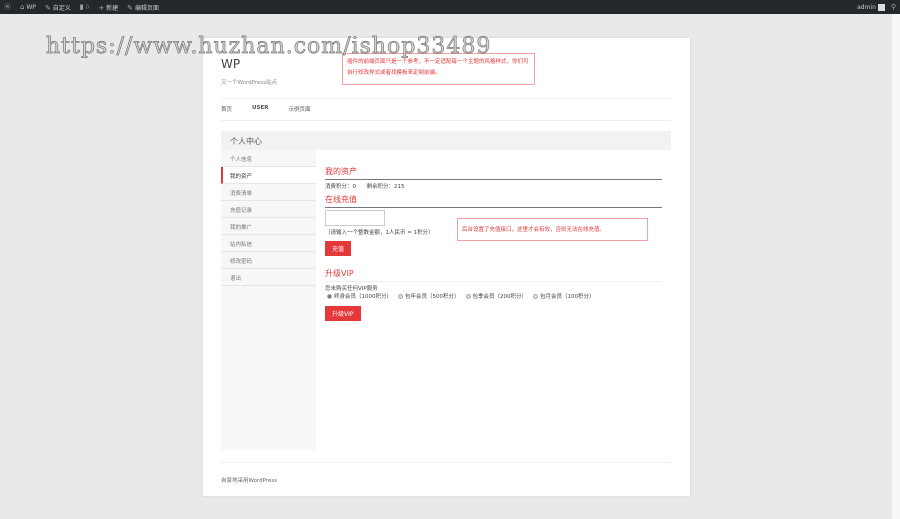 The image size is (900, 519). What do you see at coordinates (230, 64) in the screenshot?
I see `site-title: WP` at bounding box center [230, 64].